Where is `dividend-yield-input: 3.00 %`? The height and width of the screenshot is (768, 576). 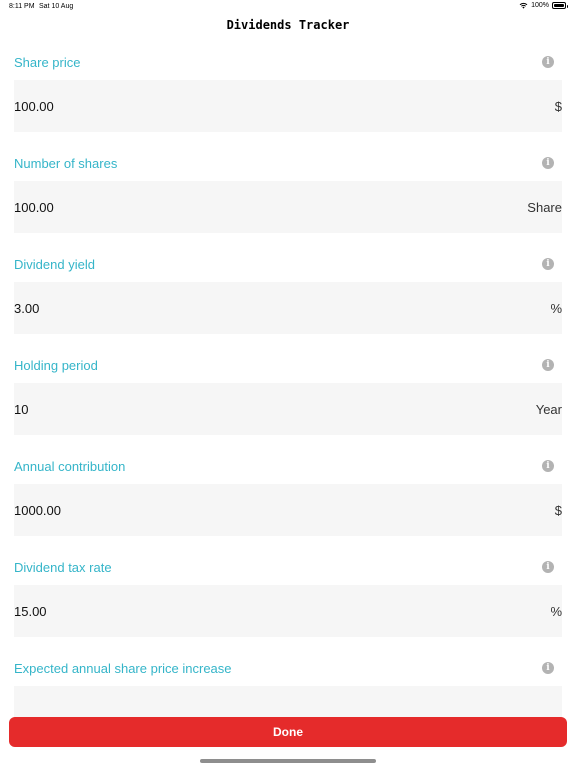 dividend-yield-input: 3.00 % is located at coordinates (288, 308).